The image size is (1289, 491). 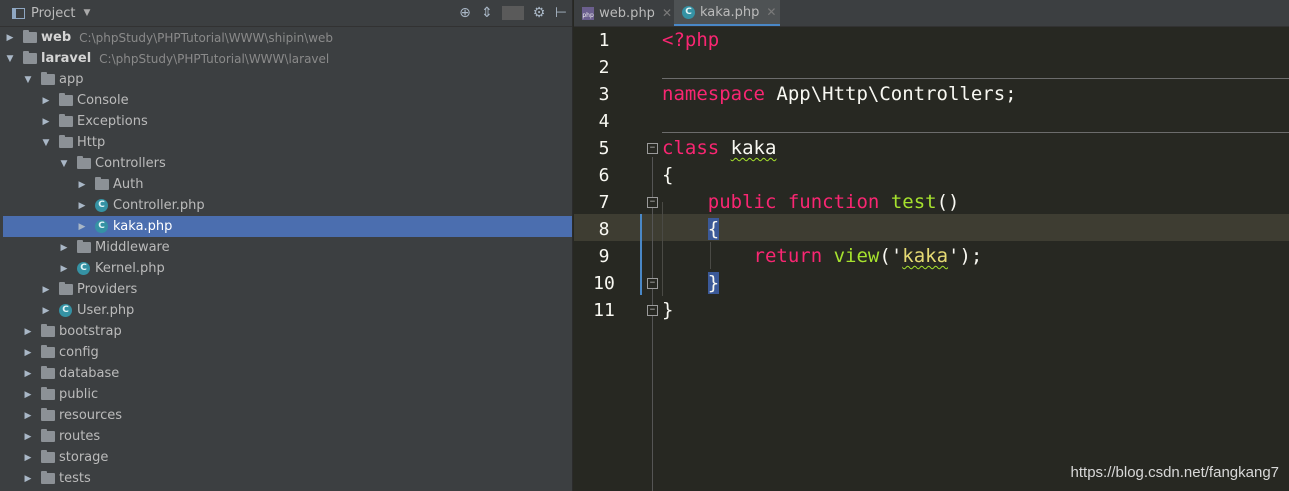 I want to click on php-open-tag: <?php, so click(x=691, y=40).